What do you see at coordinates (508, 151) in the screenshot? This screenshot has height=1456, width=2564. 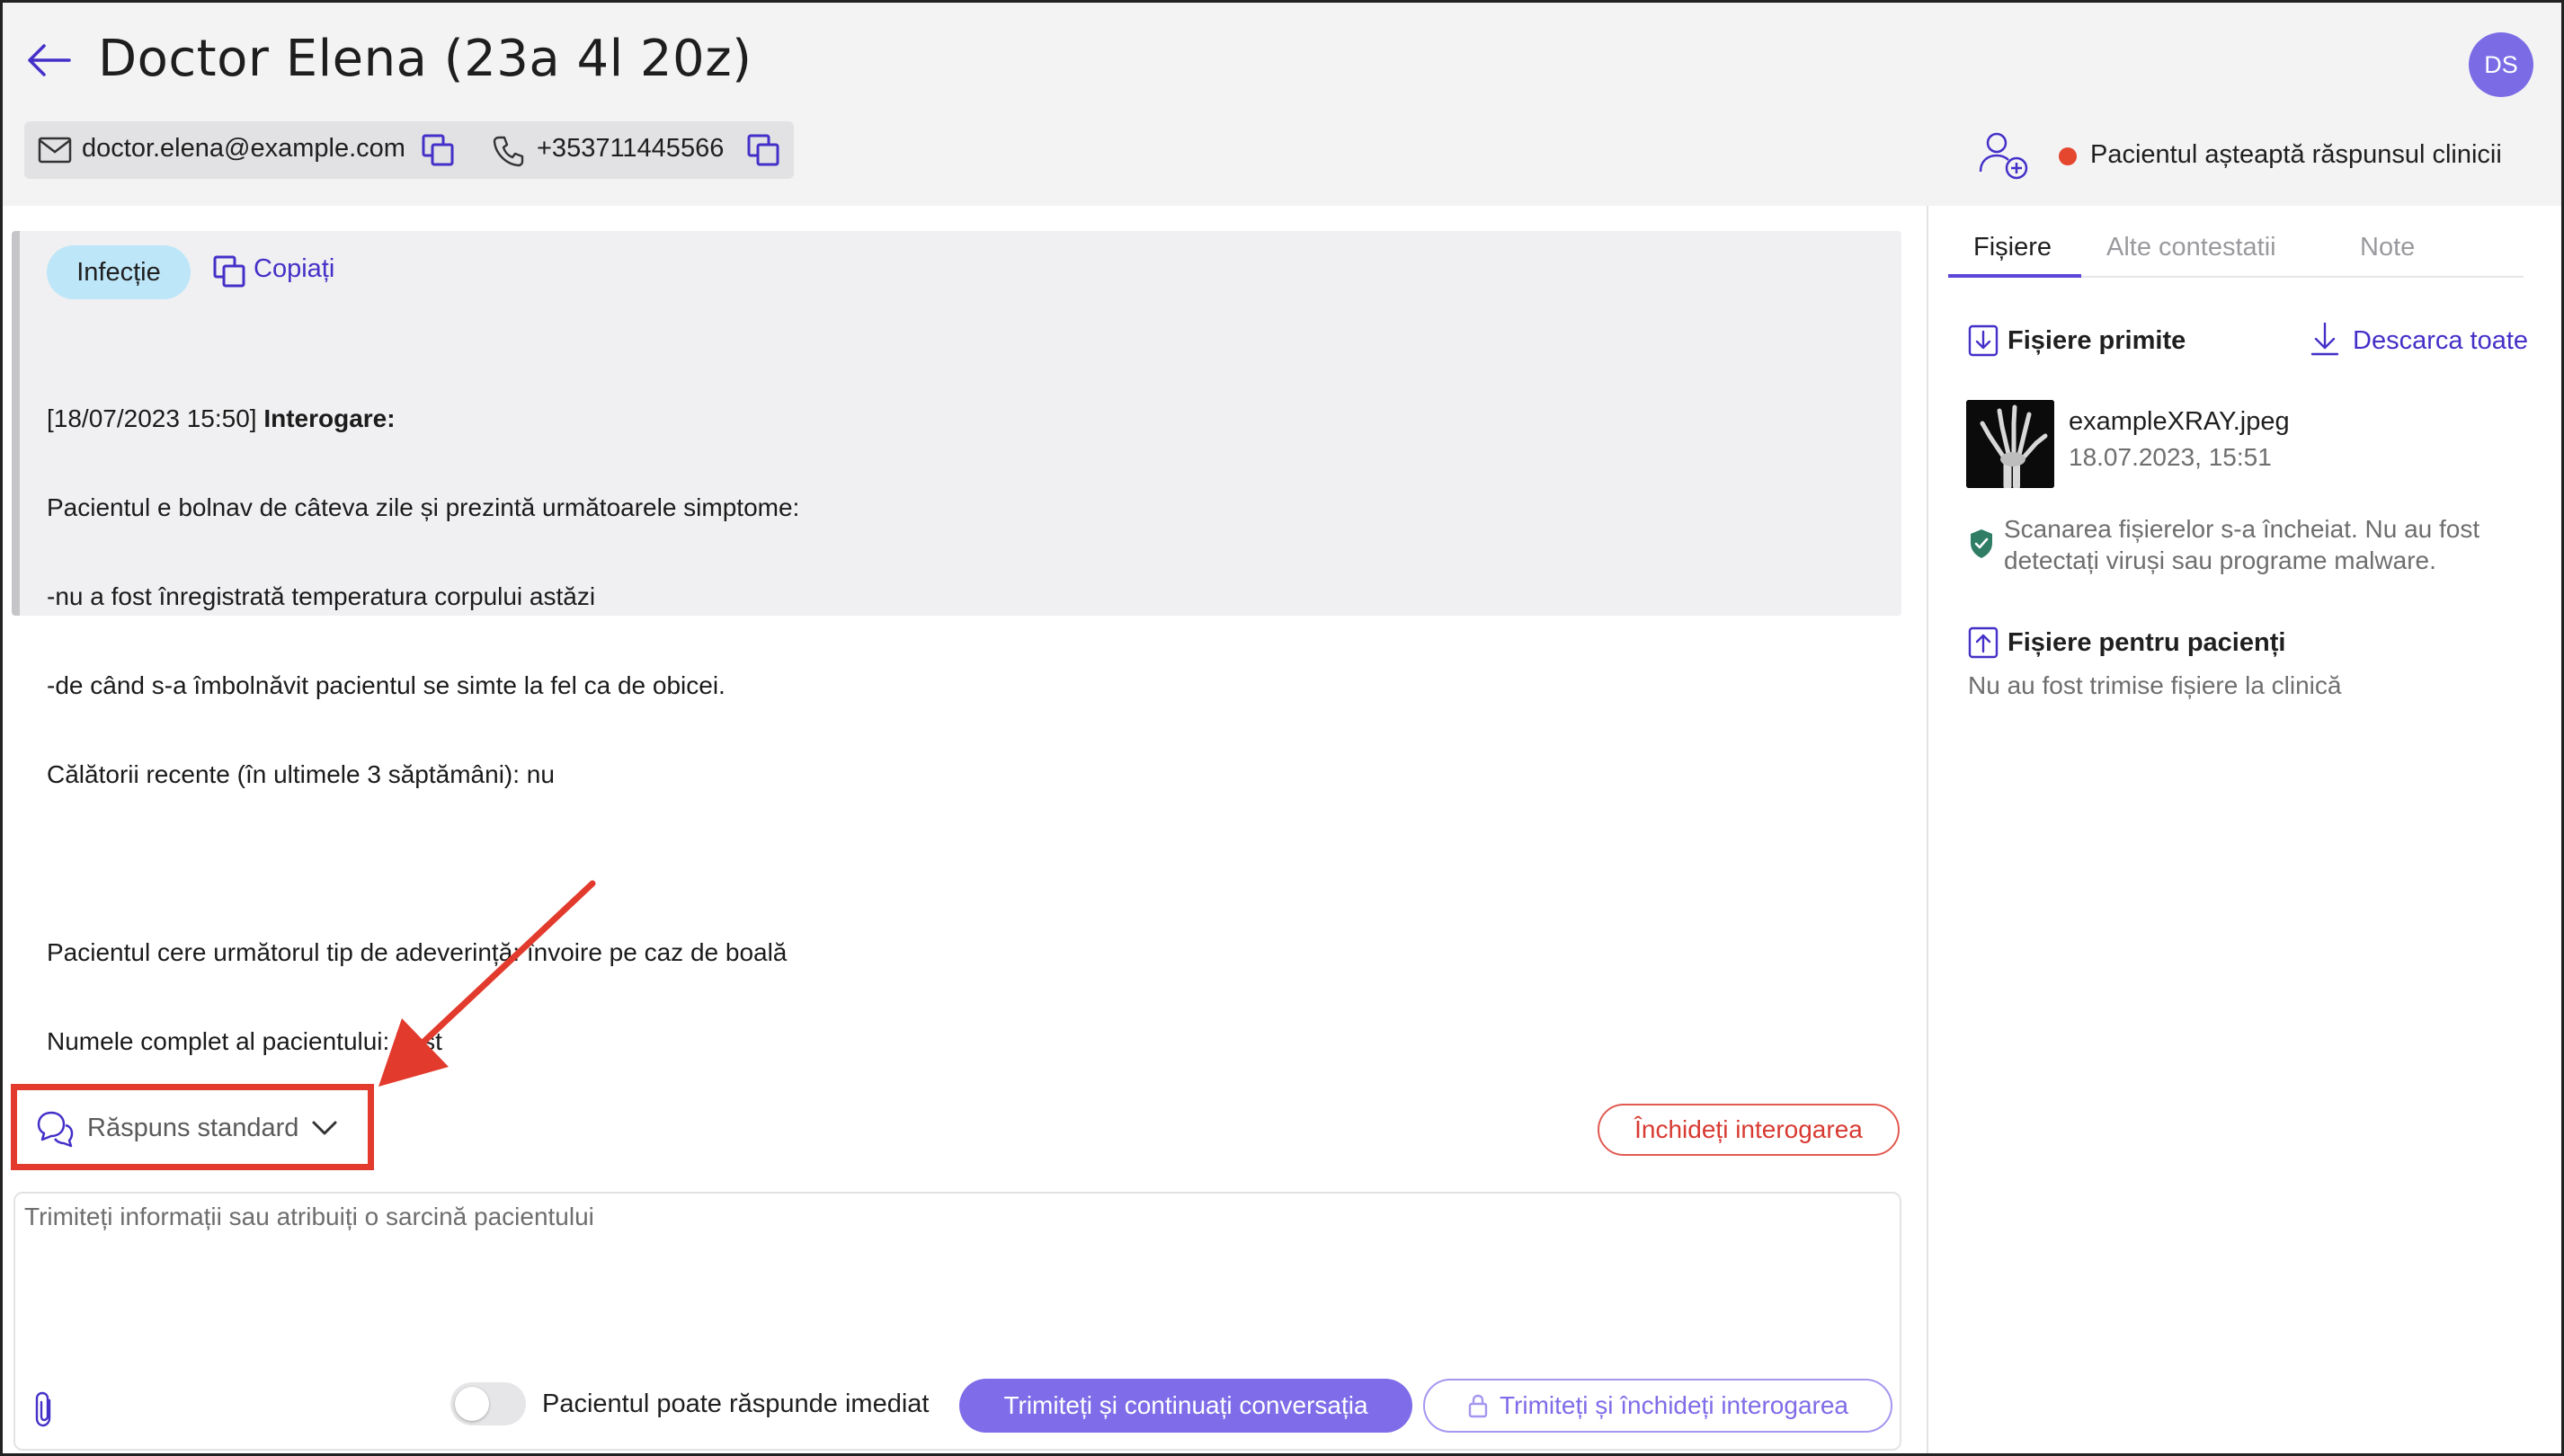 I see `phone-icon` at bounding box center [508, 151].